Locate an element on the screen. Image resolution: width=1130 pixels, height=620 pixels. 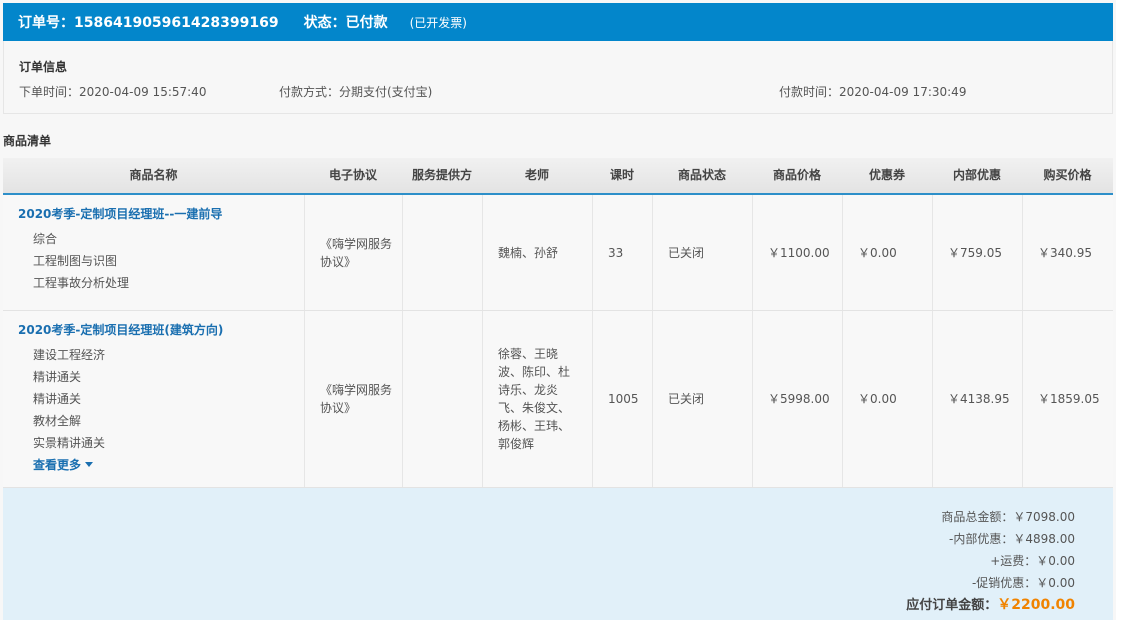
payable-total: 应付订单金额：￥2200.00 is located at coordinates (990, 604).